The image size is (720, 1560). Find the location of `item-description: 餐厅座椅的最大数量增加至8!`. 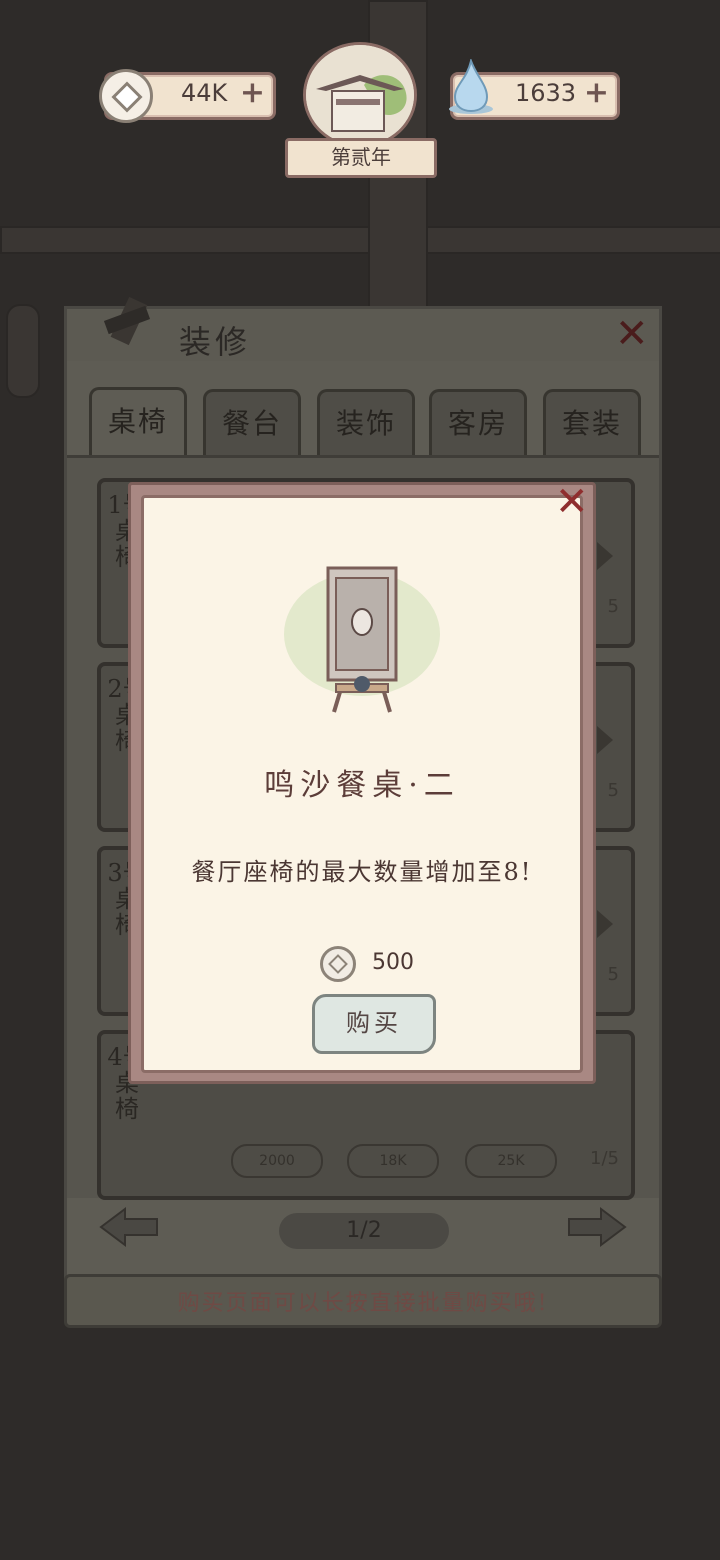

item-description: 餐厅座椅的最大数量增加至8! is located at coordinates (362, 872).